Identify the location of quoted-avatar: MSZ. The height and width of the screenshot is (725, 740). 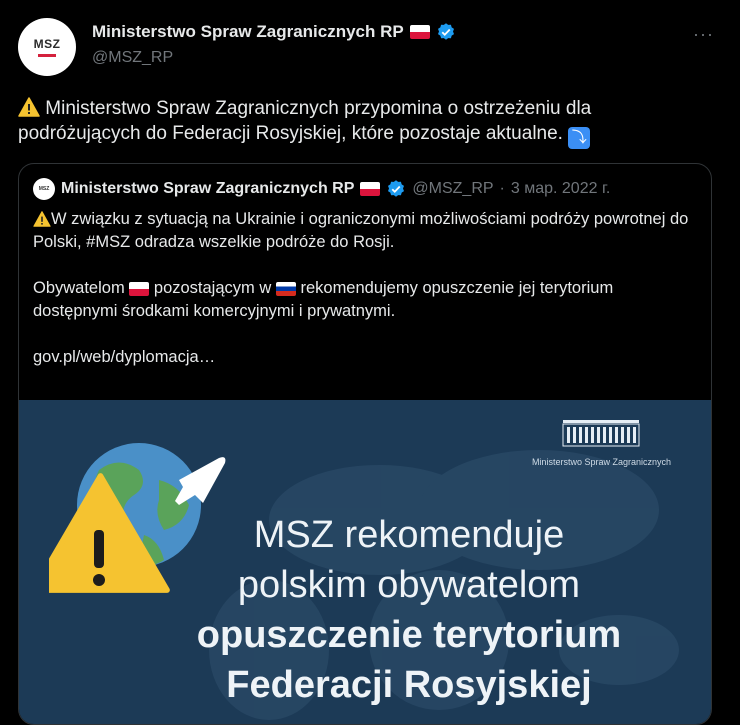
(44, 189).